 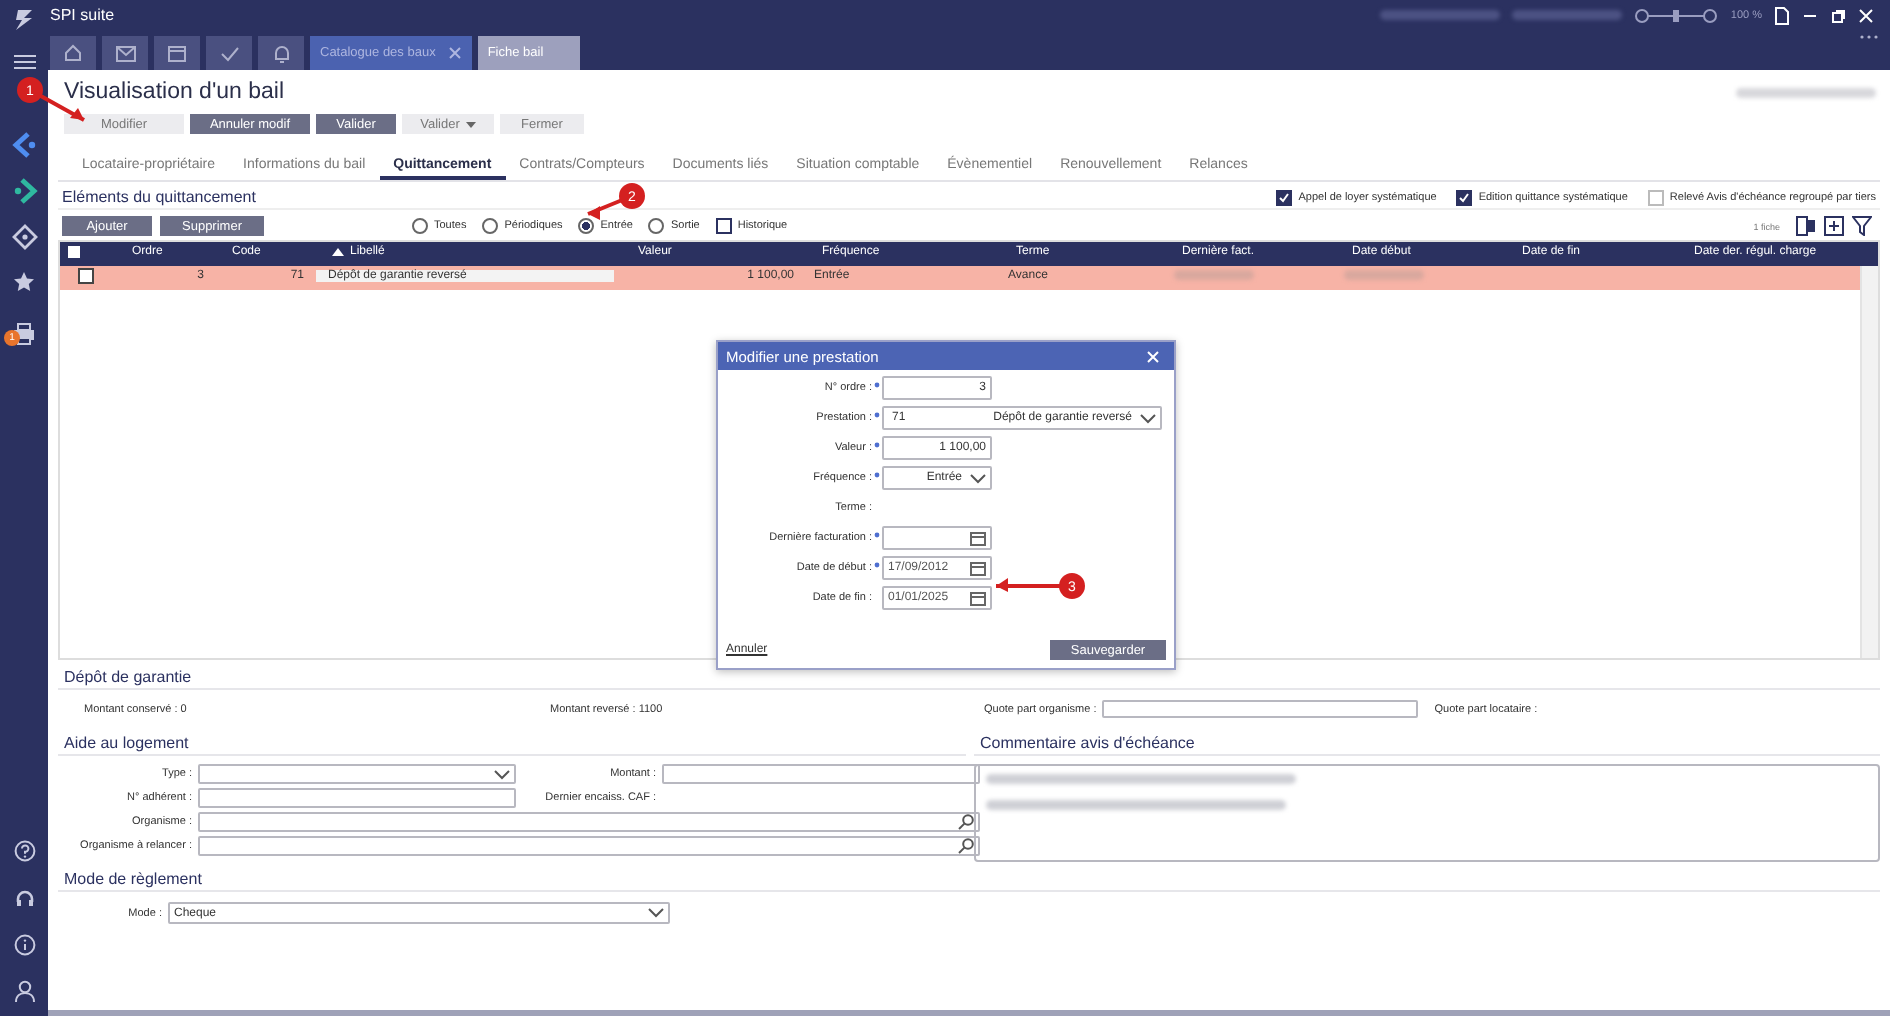 I want to click on headset-icon, so click(x=24, y=899).